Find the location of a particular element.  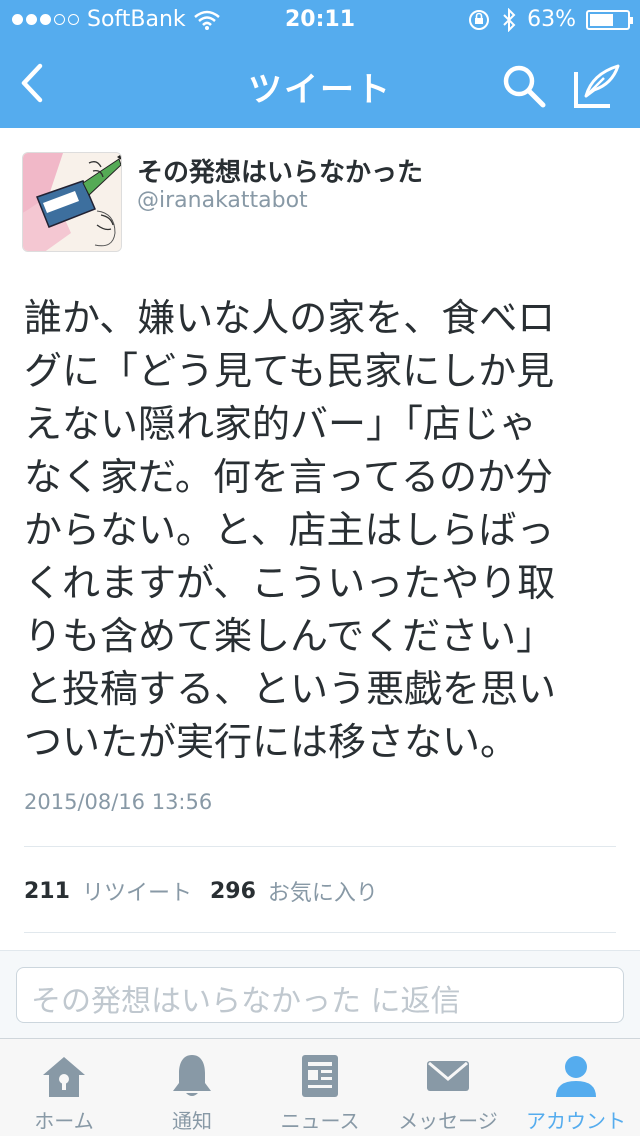

bluetooth-icon is located at coordinates (509, 19).